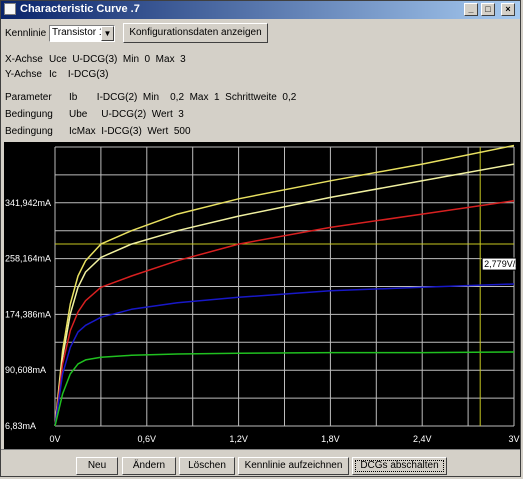 This screenshot has height=479, width=523. Describe the element at coordinates (330, 439) in the screenshot. I see `x-tick-label: 1,8V` at that location.